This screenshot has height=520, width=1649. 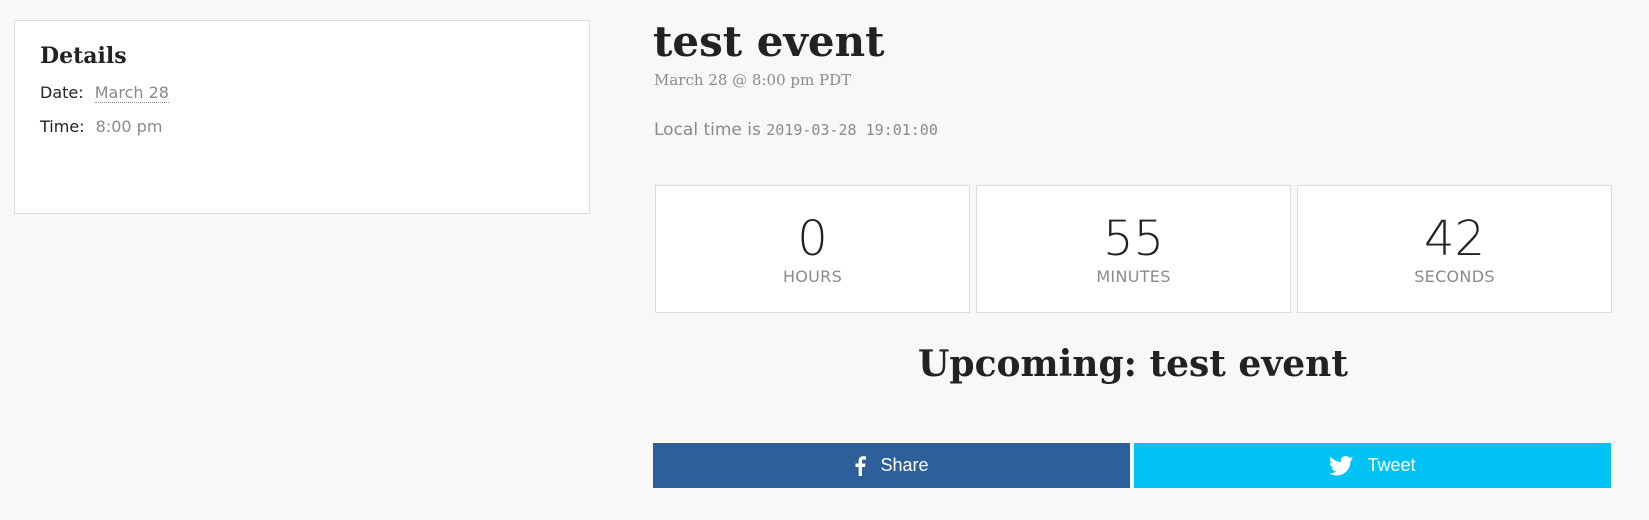 What do you see at coordinates (1391, 465) in the screenshot?
I see `twitter-tweet-label: Tweet` at bounding box center [1391, 465].